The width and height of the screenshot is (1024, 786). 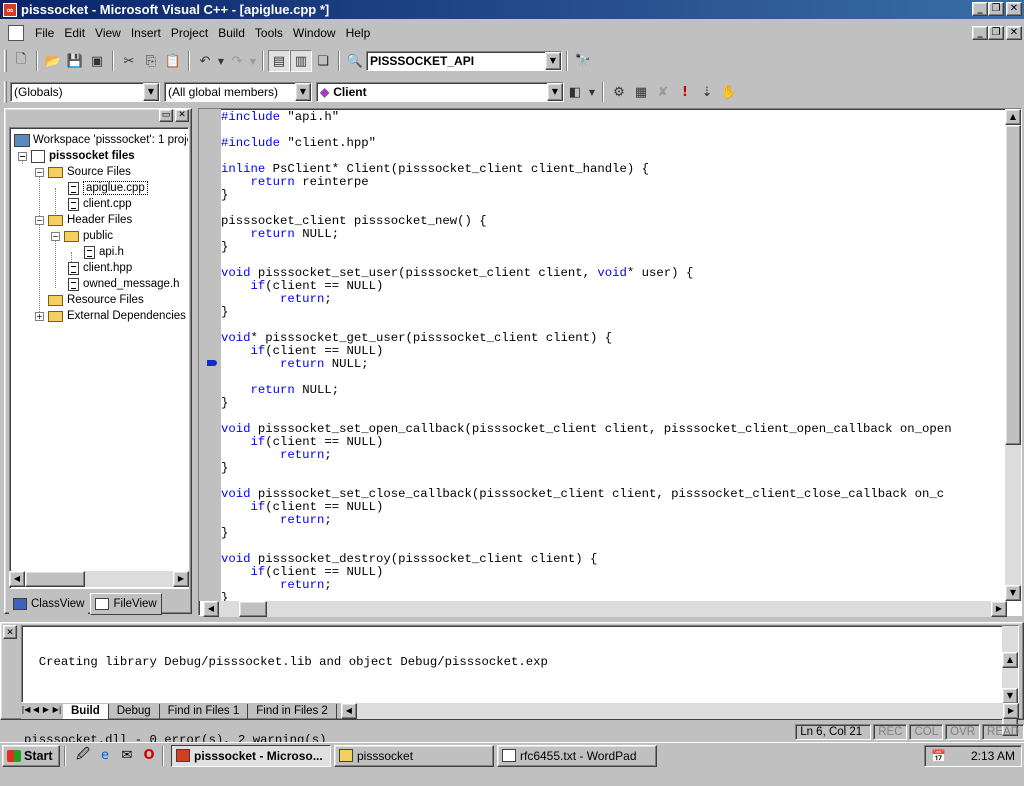 I want to click on find-in-files-icon: 🔍, so click(x=355, y=61).